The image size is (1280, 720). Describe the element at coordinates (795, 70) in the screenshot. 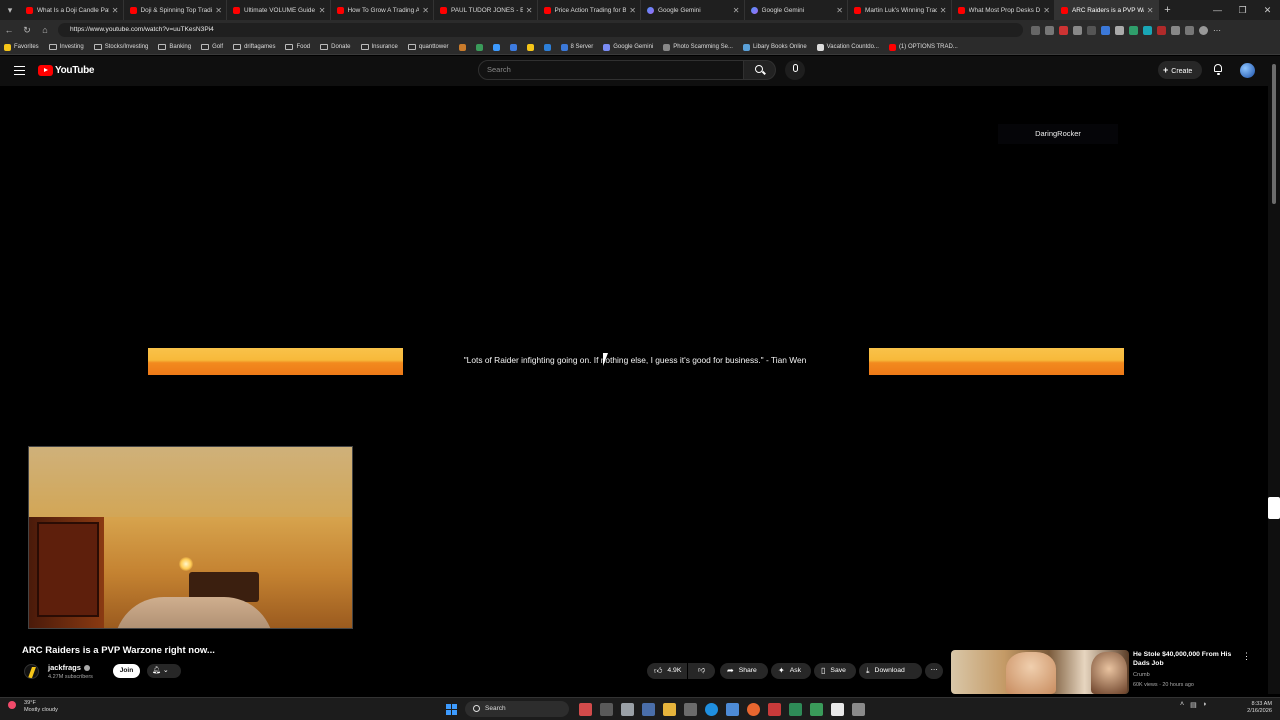

I see `microphone-icon` at that location.